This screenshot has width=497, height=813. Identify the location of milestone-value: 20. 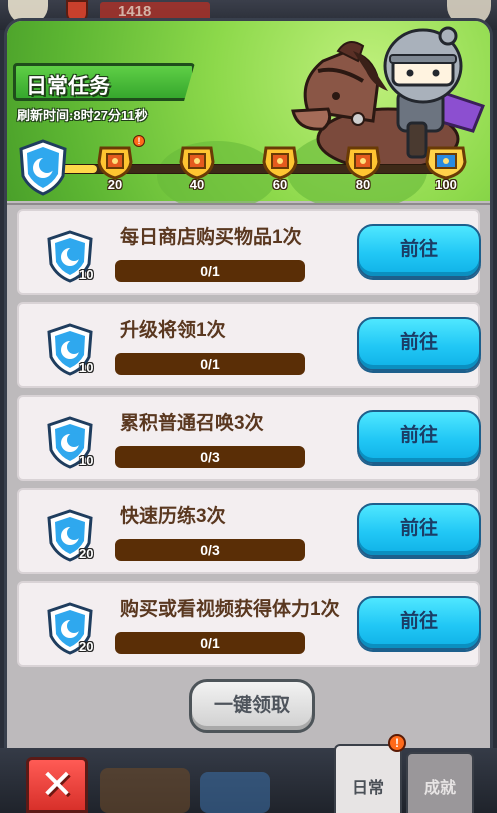
(115, 184).